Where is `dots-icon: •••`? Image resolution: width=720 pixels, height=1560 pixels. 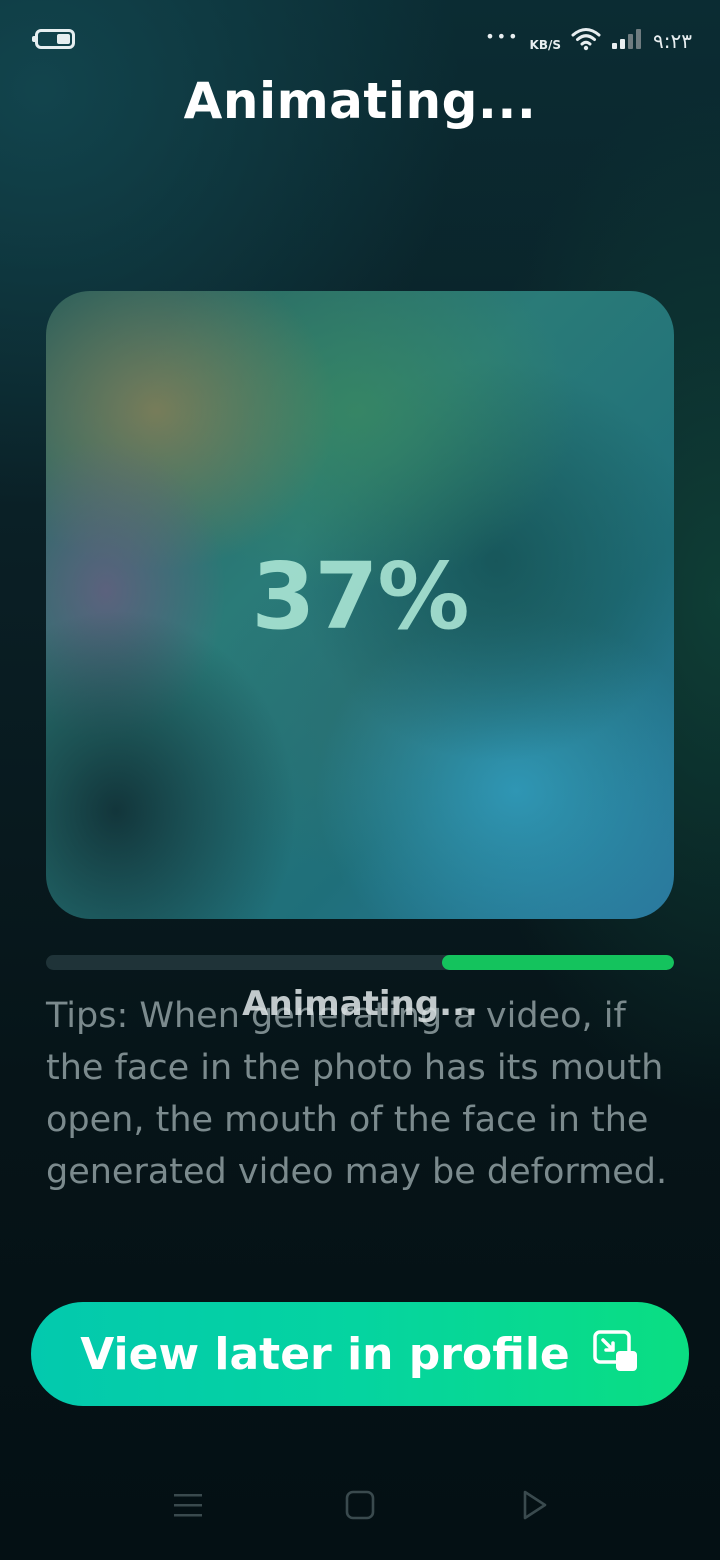
dots-icon: ••• is located at coordinates (502, 36).